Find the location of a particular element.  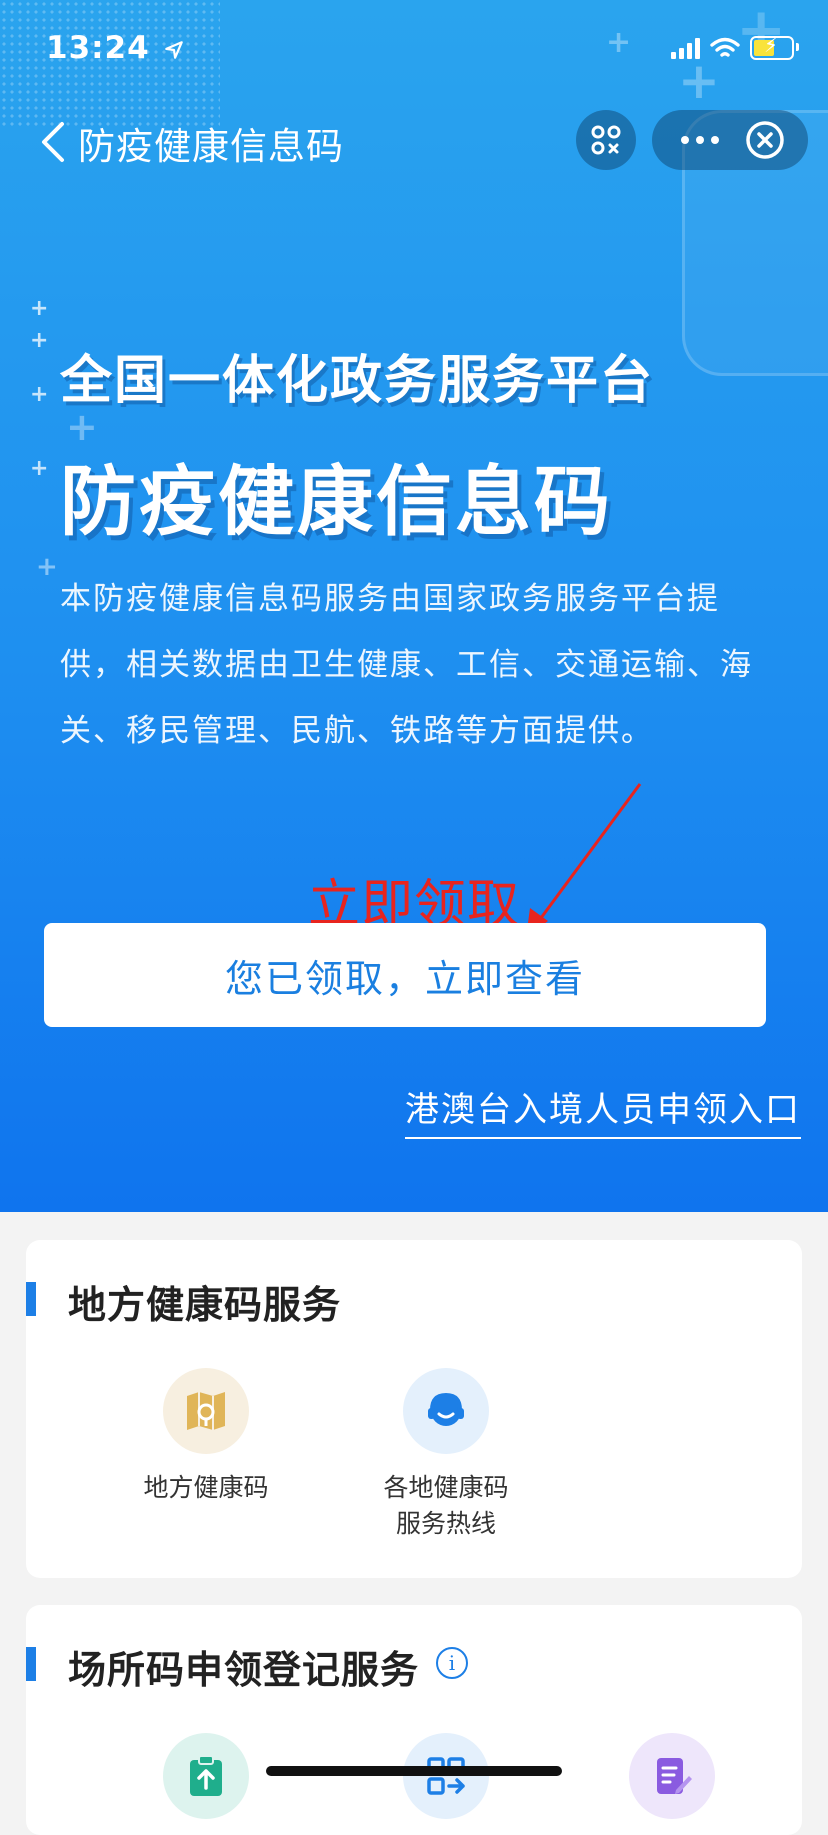

cellular-signal-icon is located at coordinates (685, 48).